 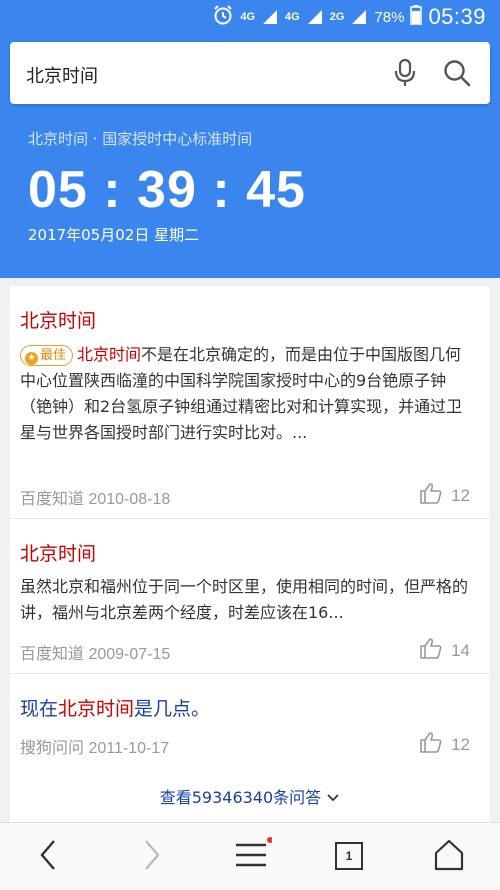 I want to click on home-icon, so click(x=449, y=857).